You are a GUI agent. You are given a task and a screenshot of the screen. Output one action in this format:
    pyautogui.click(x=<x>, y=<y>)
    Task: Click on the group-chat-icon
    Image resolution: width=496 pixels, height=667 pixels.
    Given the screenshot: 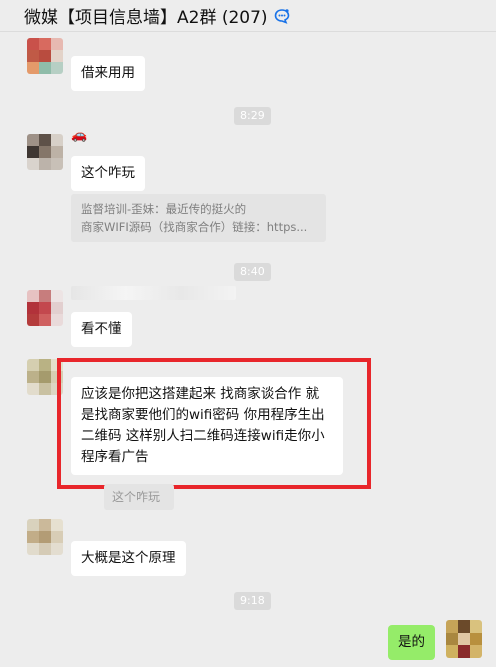 What is the action you would take?
    pyautogui.click(x=282, y=16)
    